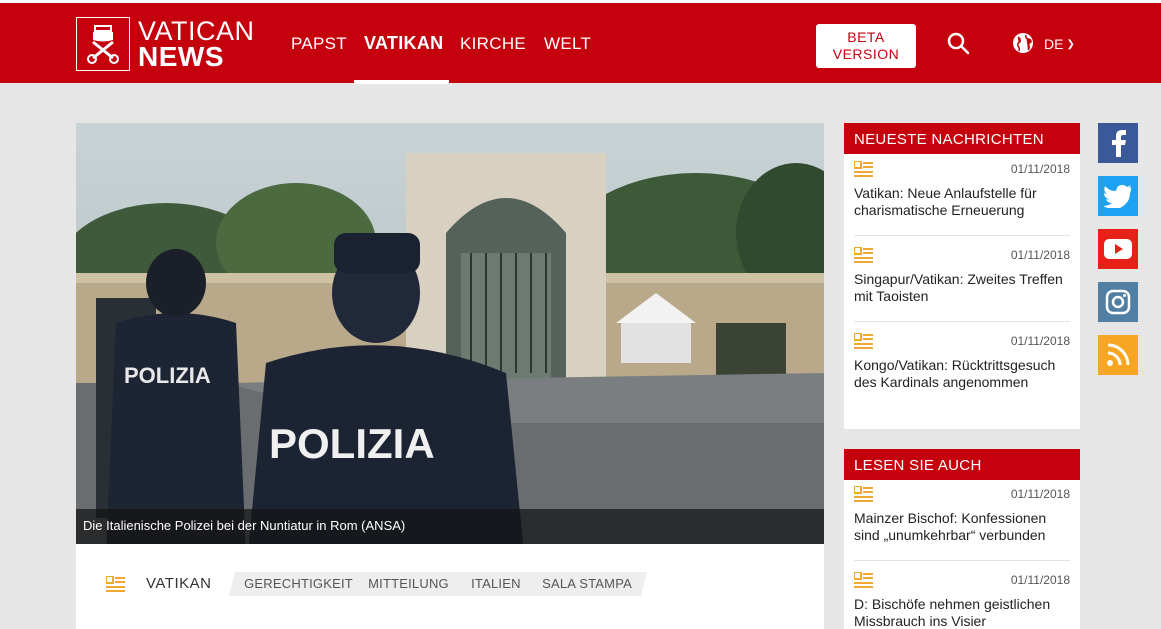 The width and height of the screenshot is (1161, 629). Describe the element at coordinates (1118, 302) in the screenshot. I see `instagram-icon` at that location.